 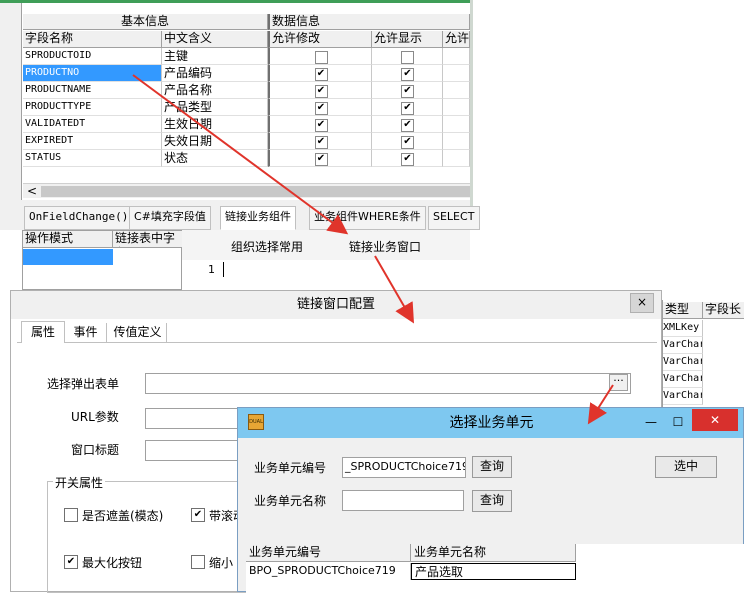 I want to click on arrow-field-to-link, so click(x=240, y=154).